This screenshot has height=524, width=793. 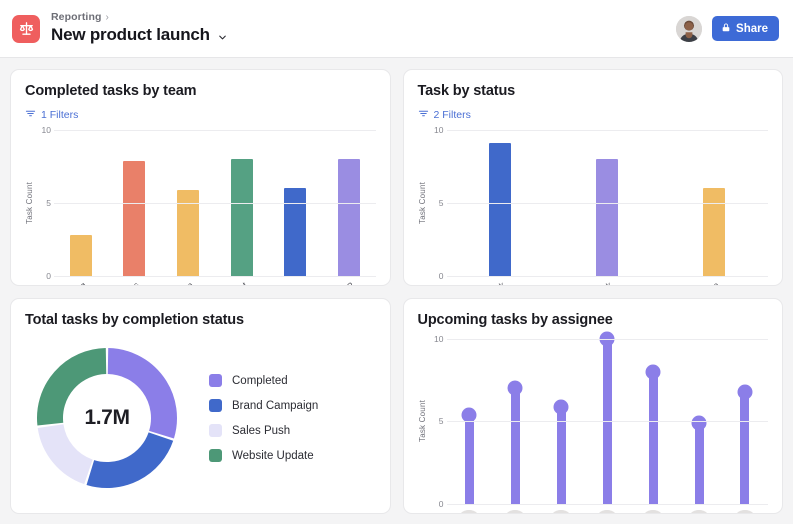 What do you see at coordinates (452, 115) in the screenshot?
I see `filters-label: 2 Filters` at bounding box center [452, 115].